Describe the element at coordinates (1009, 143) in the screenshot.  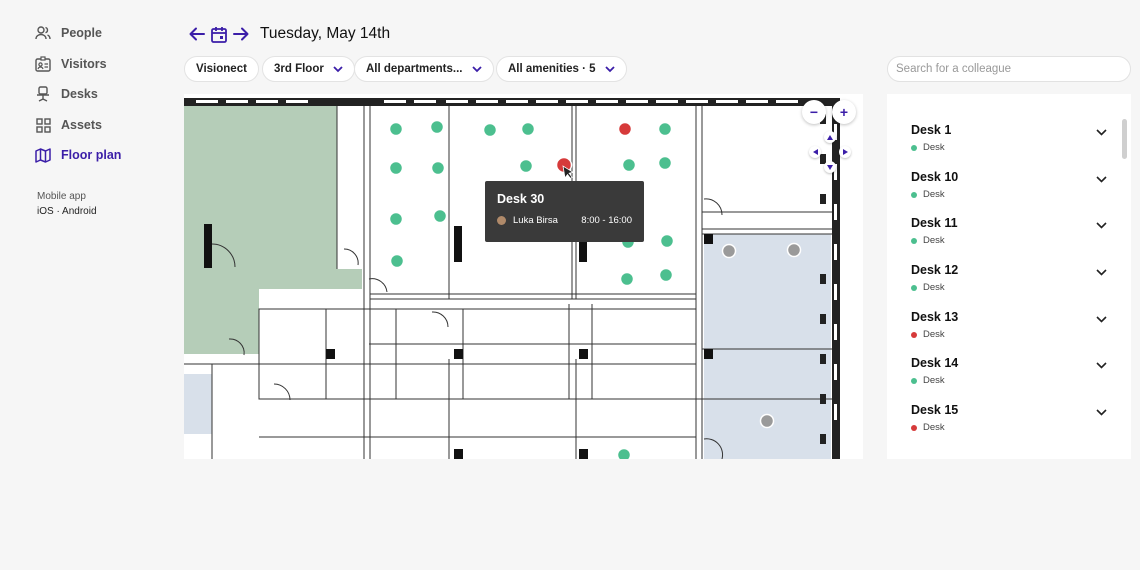
I see `list-item: Desk 1 Desk` at that location.